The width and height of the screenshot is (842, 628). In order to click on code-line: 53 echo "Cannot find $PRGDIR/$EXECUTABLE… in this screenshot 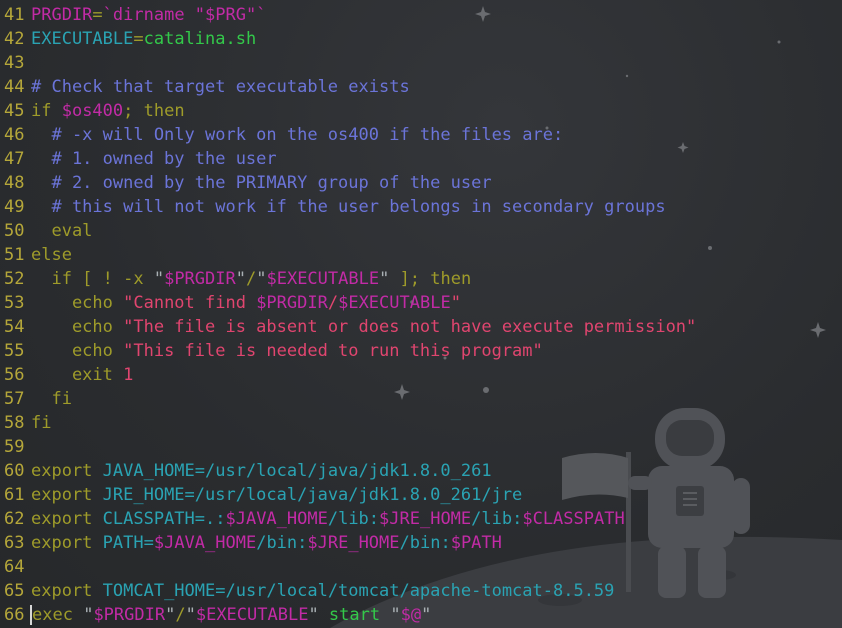, I will do `click(232, 303)`.